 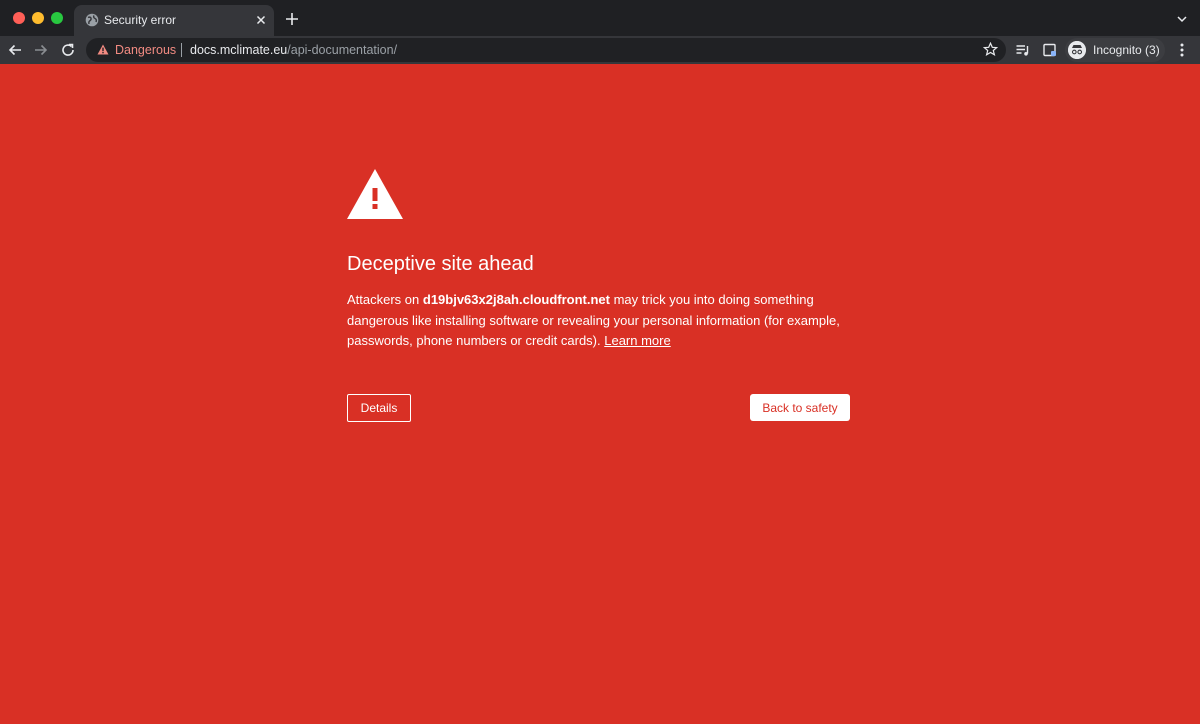 I want to click on tab-strip: Security error, so click(x=600, y=18).